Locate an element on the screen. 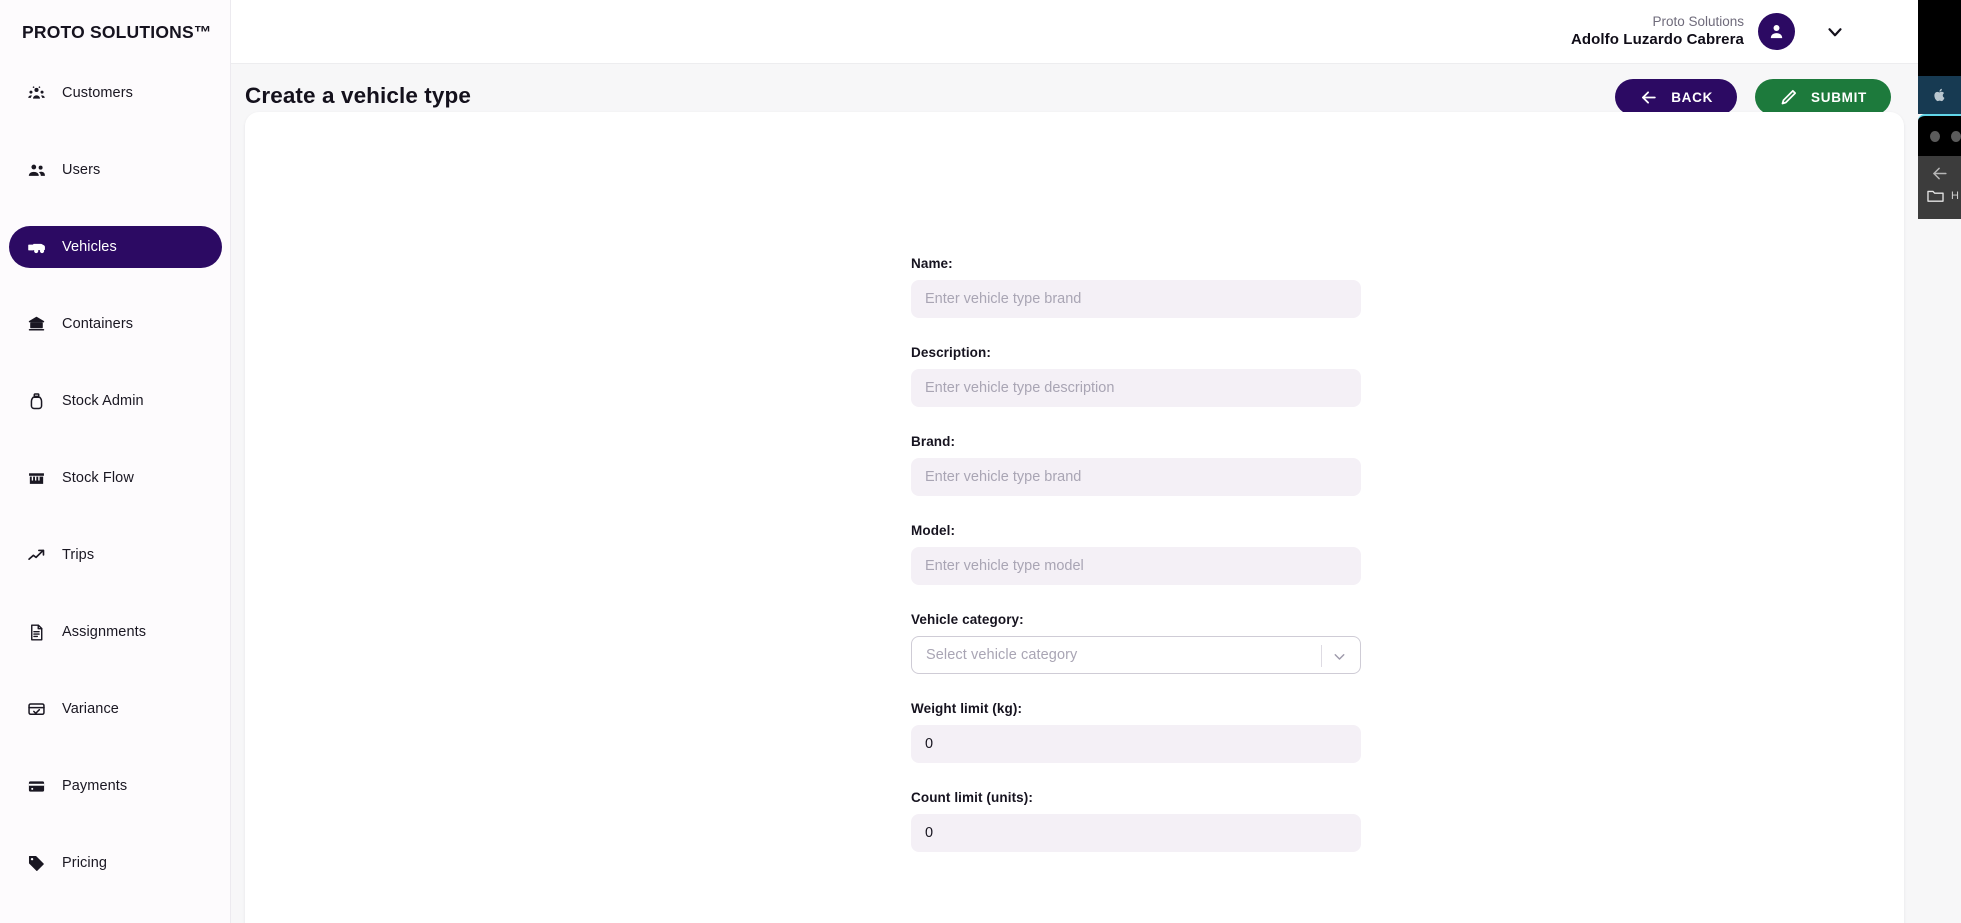 The height and width of the screenshot is (923, 1961). name-label: Name: is located at coordinates (932, 263).